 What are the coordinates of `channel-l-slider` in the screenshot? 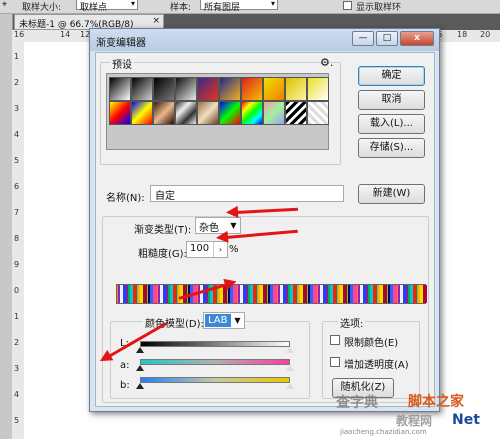 It's located at (215, 344).